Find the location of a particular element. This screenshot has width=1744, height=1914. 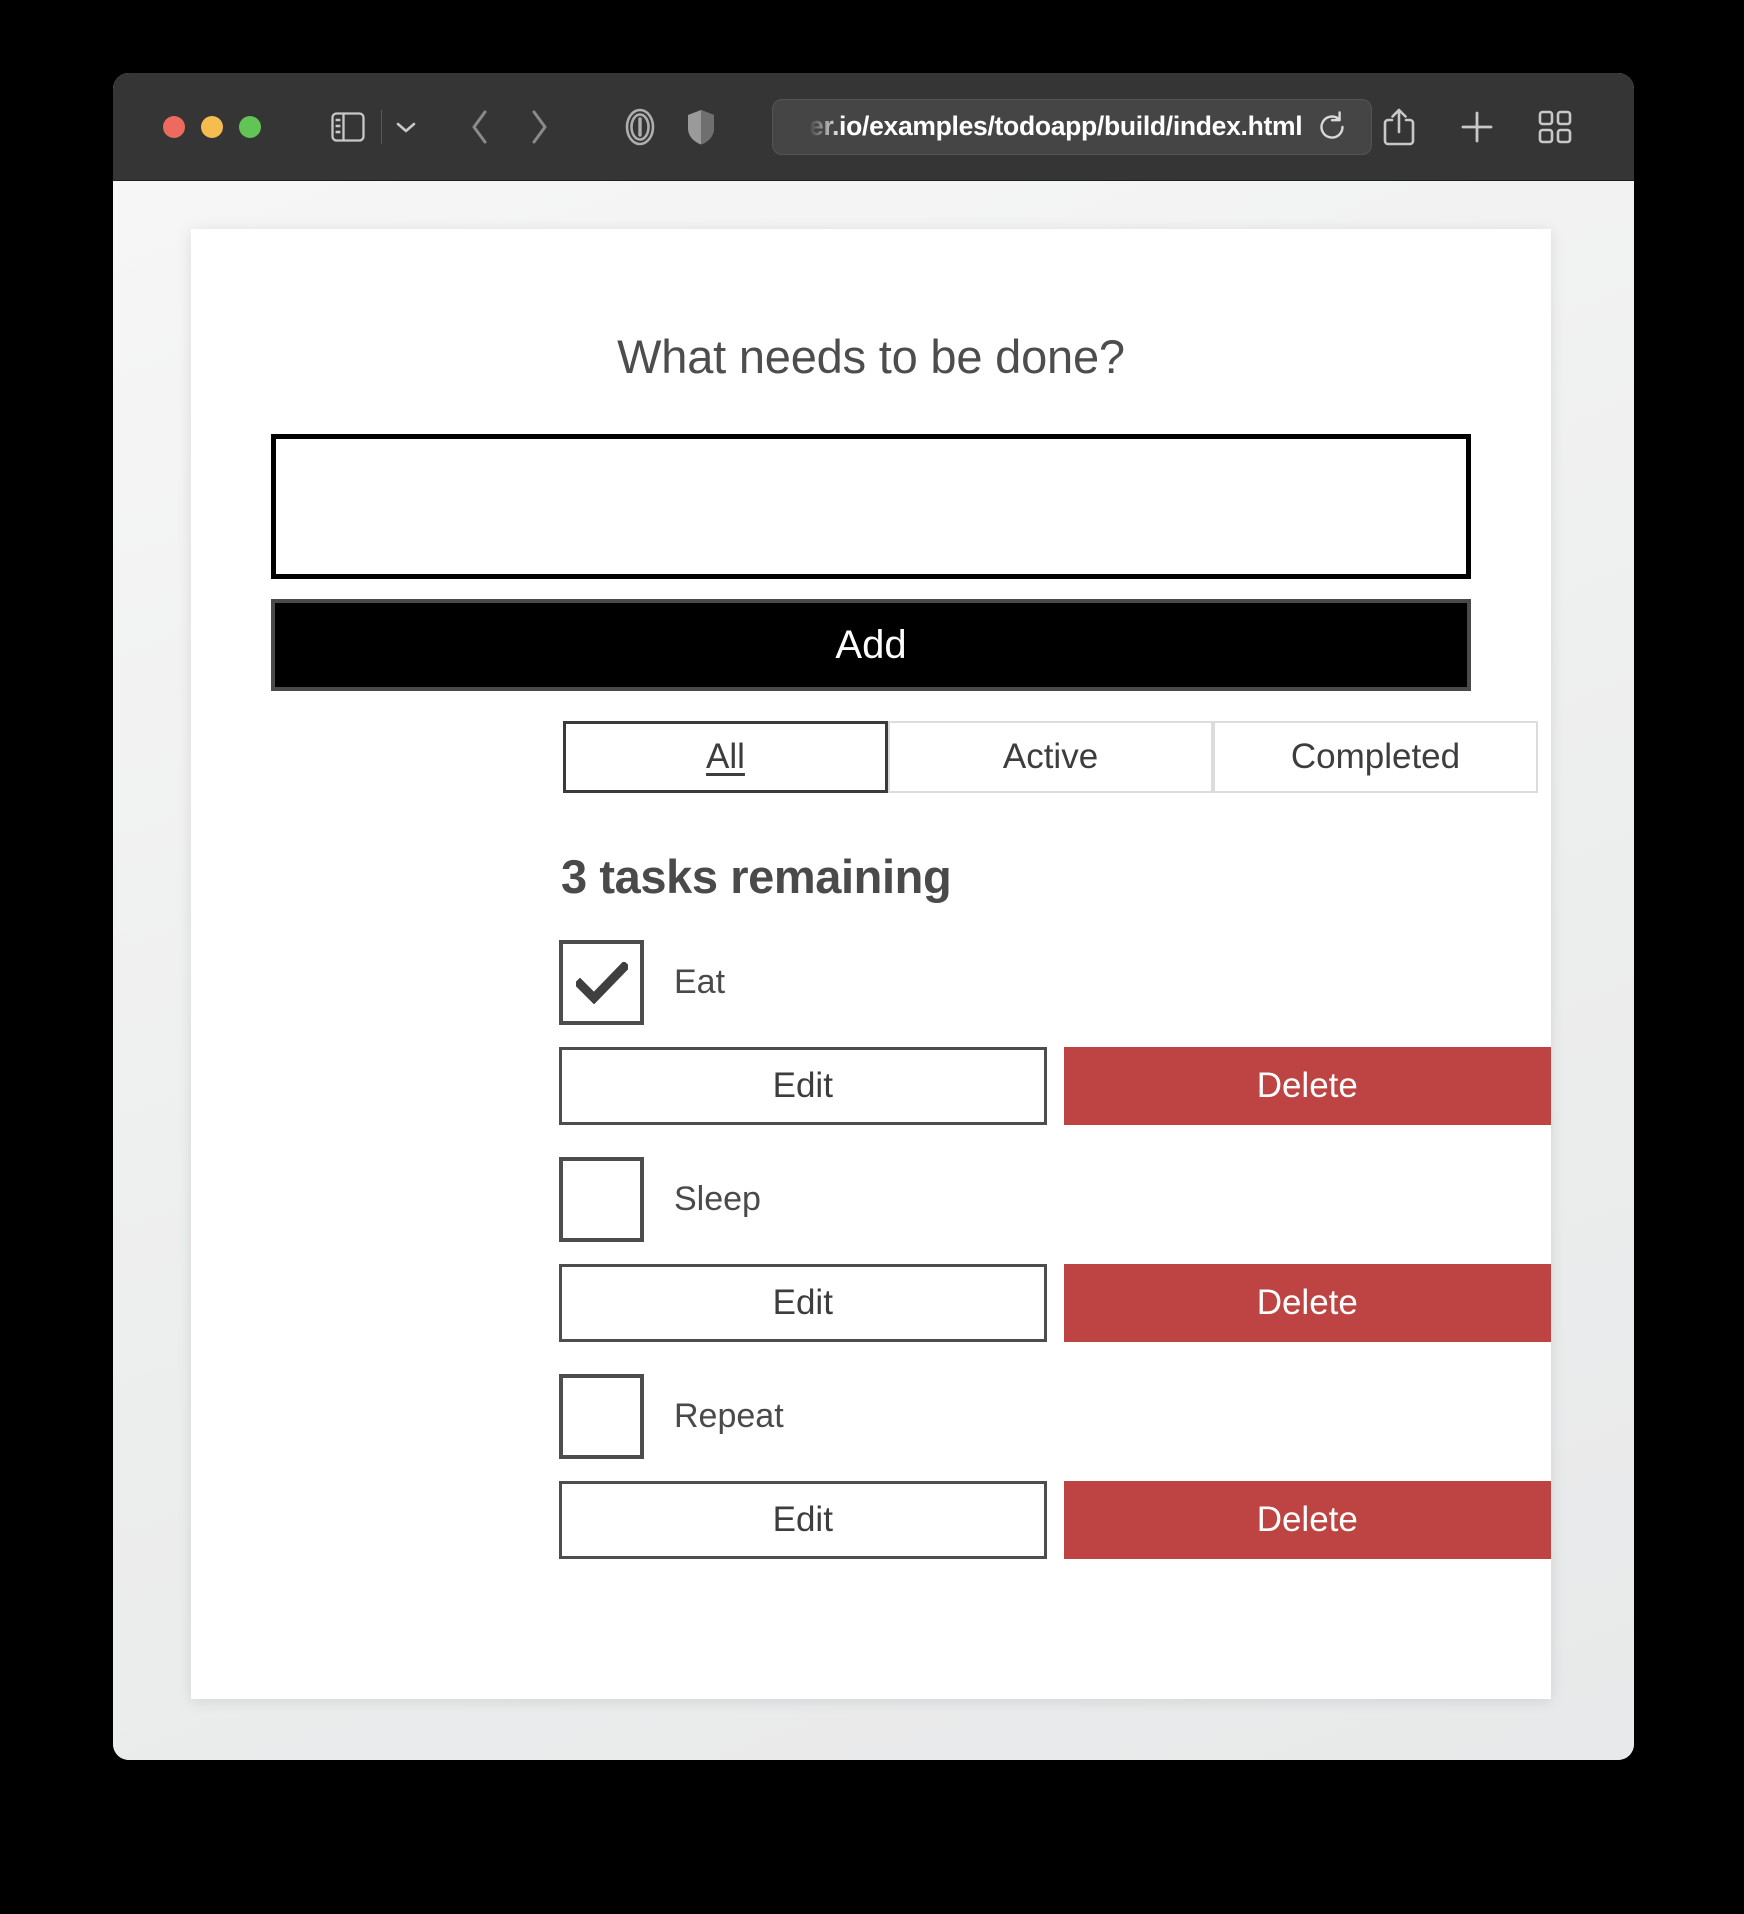

filter-label-active: Active is located at coordinates (1050, 756).